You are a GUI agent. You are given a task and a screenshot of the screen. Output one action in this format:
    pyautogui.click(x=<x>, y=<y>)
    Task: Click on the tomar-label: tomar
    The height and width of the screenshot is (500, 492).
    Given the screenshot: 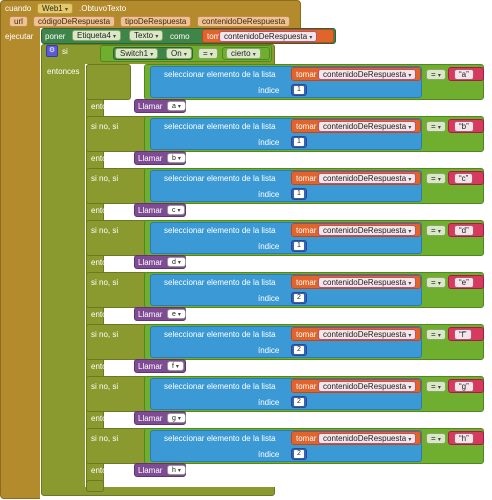 What is the action you would take?
    pyautogui.click(x=306, y=178)
    